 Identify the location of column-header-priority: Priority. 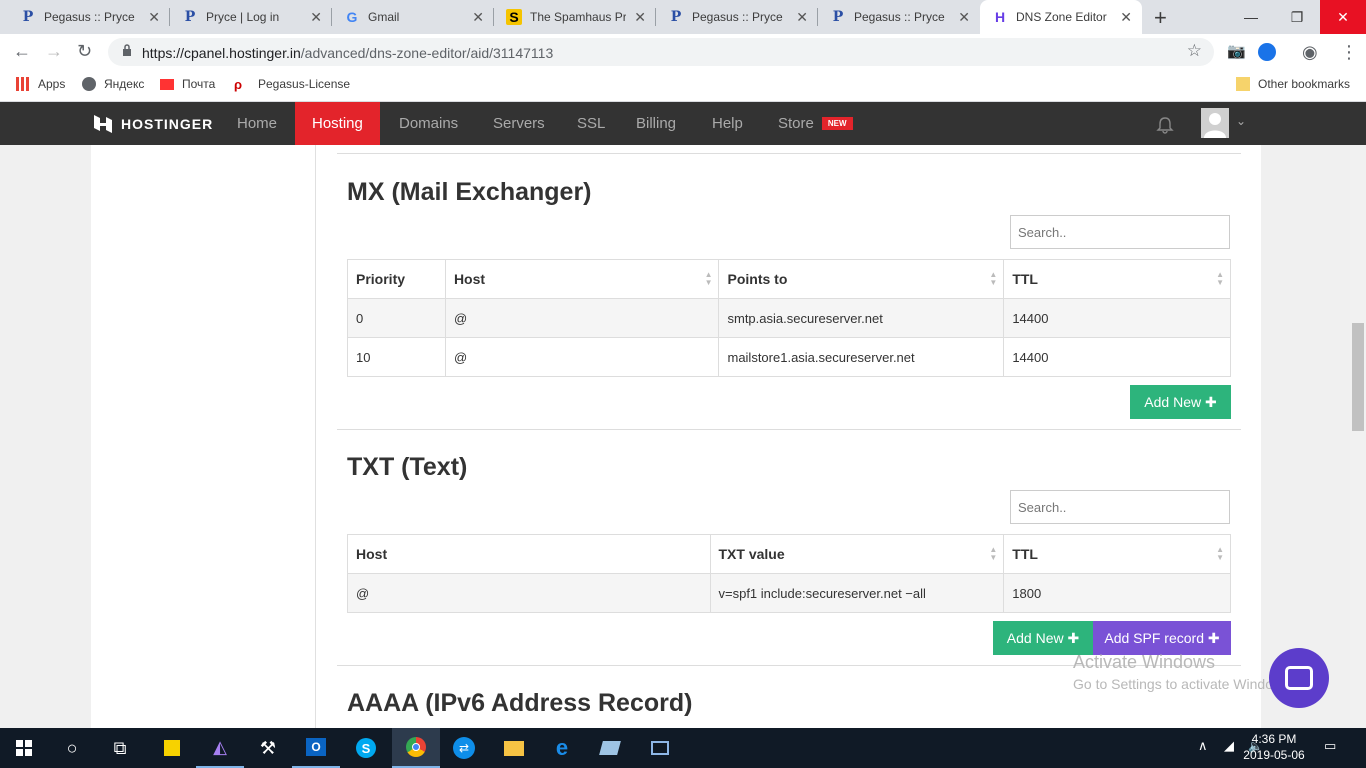
(396, 279).